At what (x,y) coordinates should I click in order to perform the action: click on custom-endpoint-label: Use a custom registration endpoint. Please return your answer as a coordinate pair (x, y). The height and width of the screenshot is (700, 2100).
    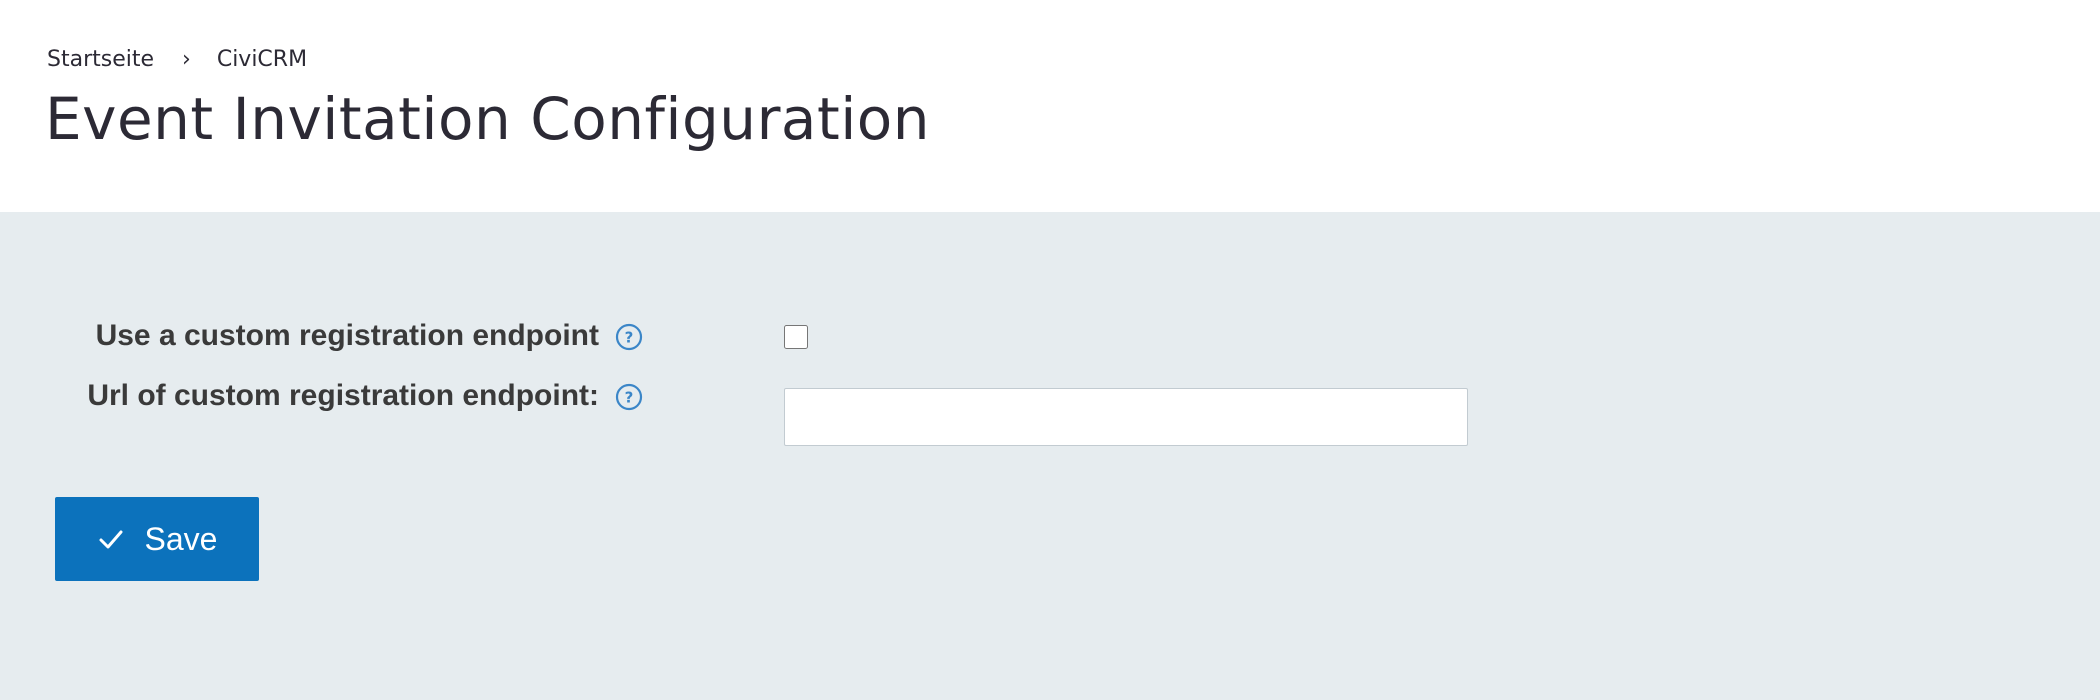
    Looking at the image, I should click on (347, 335).